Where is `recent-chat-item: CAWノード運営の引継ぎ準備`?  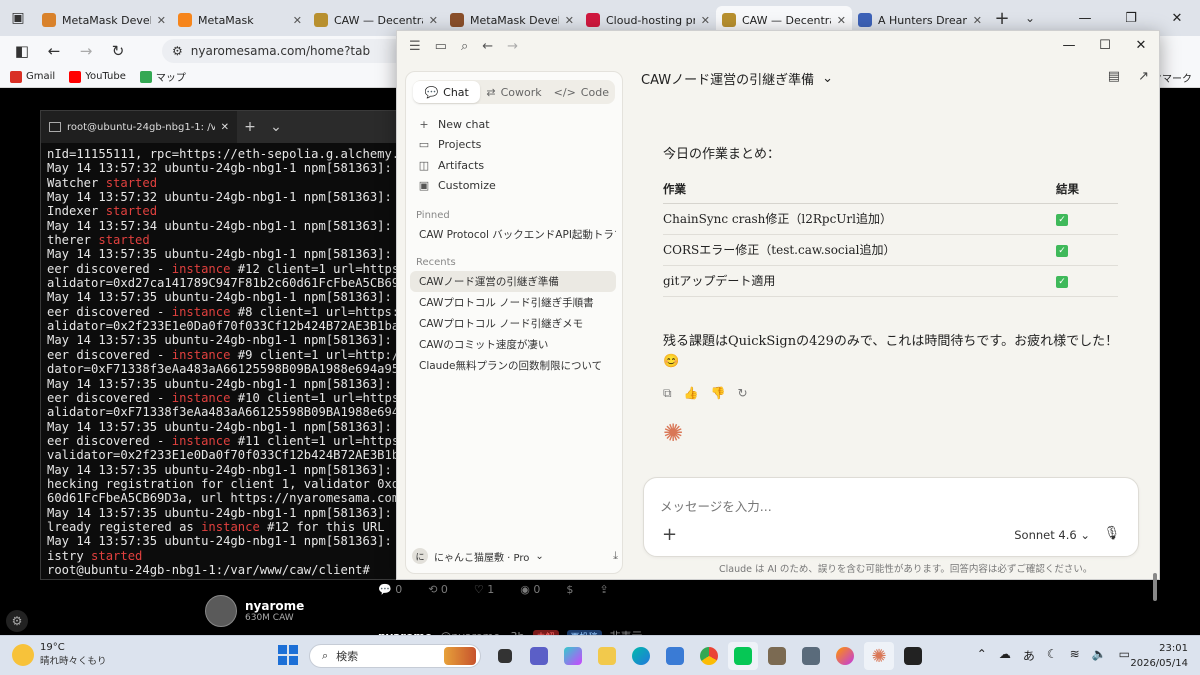
recent-chat-item: CAWノード運営の引継ぎ準備 is located at coordinates (513, 281).